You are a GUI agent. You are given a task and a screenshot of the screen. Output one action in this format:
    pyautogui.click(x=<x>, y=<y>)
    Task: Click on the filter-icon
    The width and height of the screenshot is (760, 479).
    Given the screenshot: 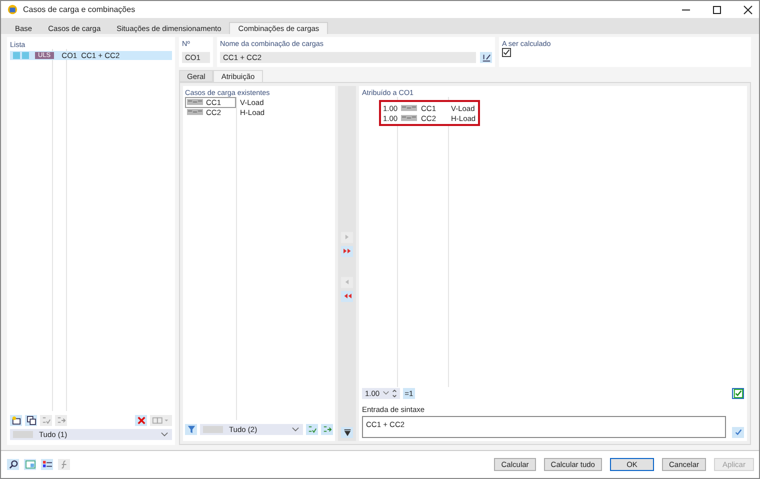 What is the action you would take?
    pyautogui.click(x=191, y=429)
    